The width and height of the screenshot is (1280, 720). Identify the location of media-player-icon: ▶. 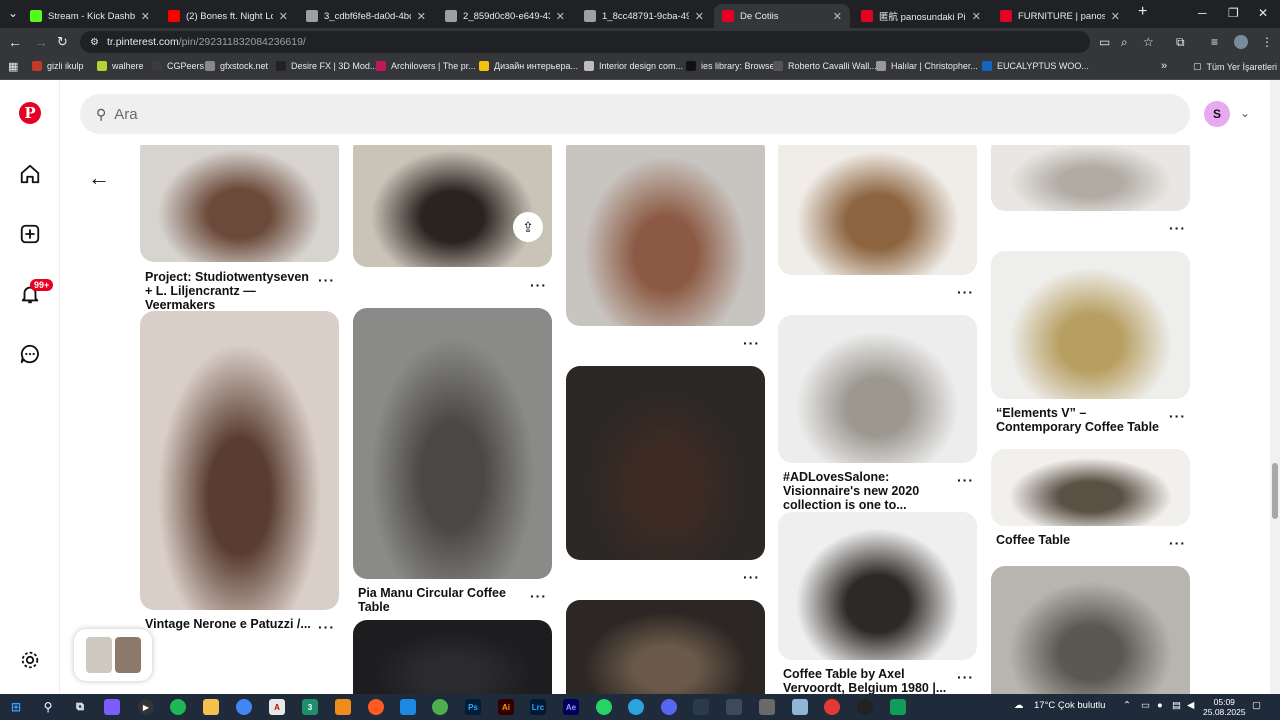
(146, 707).